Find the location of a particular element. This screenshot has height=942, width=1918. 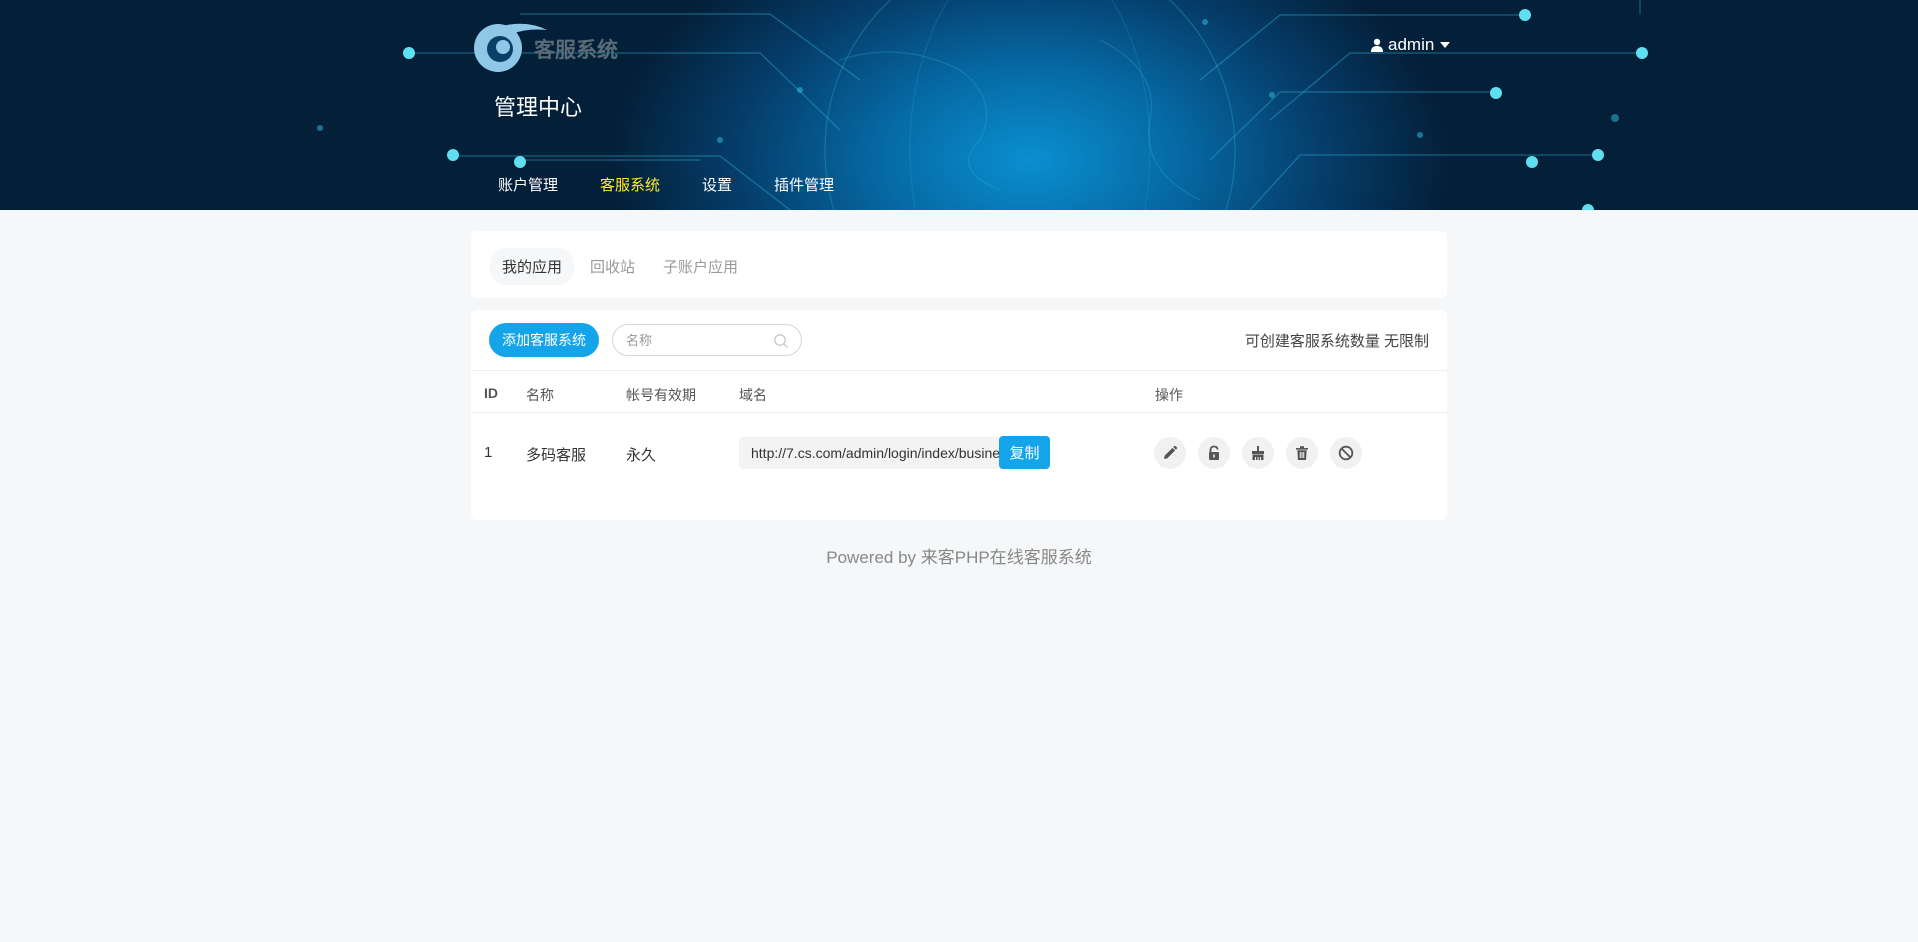

clean-button is located at coordinates (1258, 453).